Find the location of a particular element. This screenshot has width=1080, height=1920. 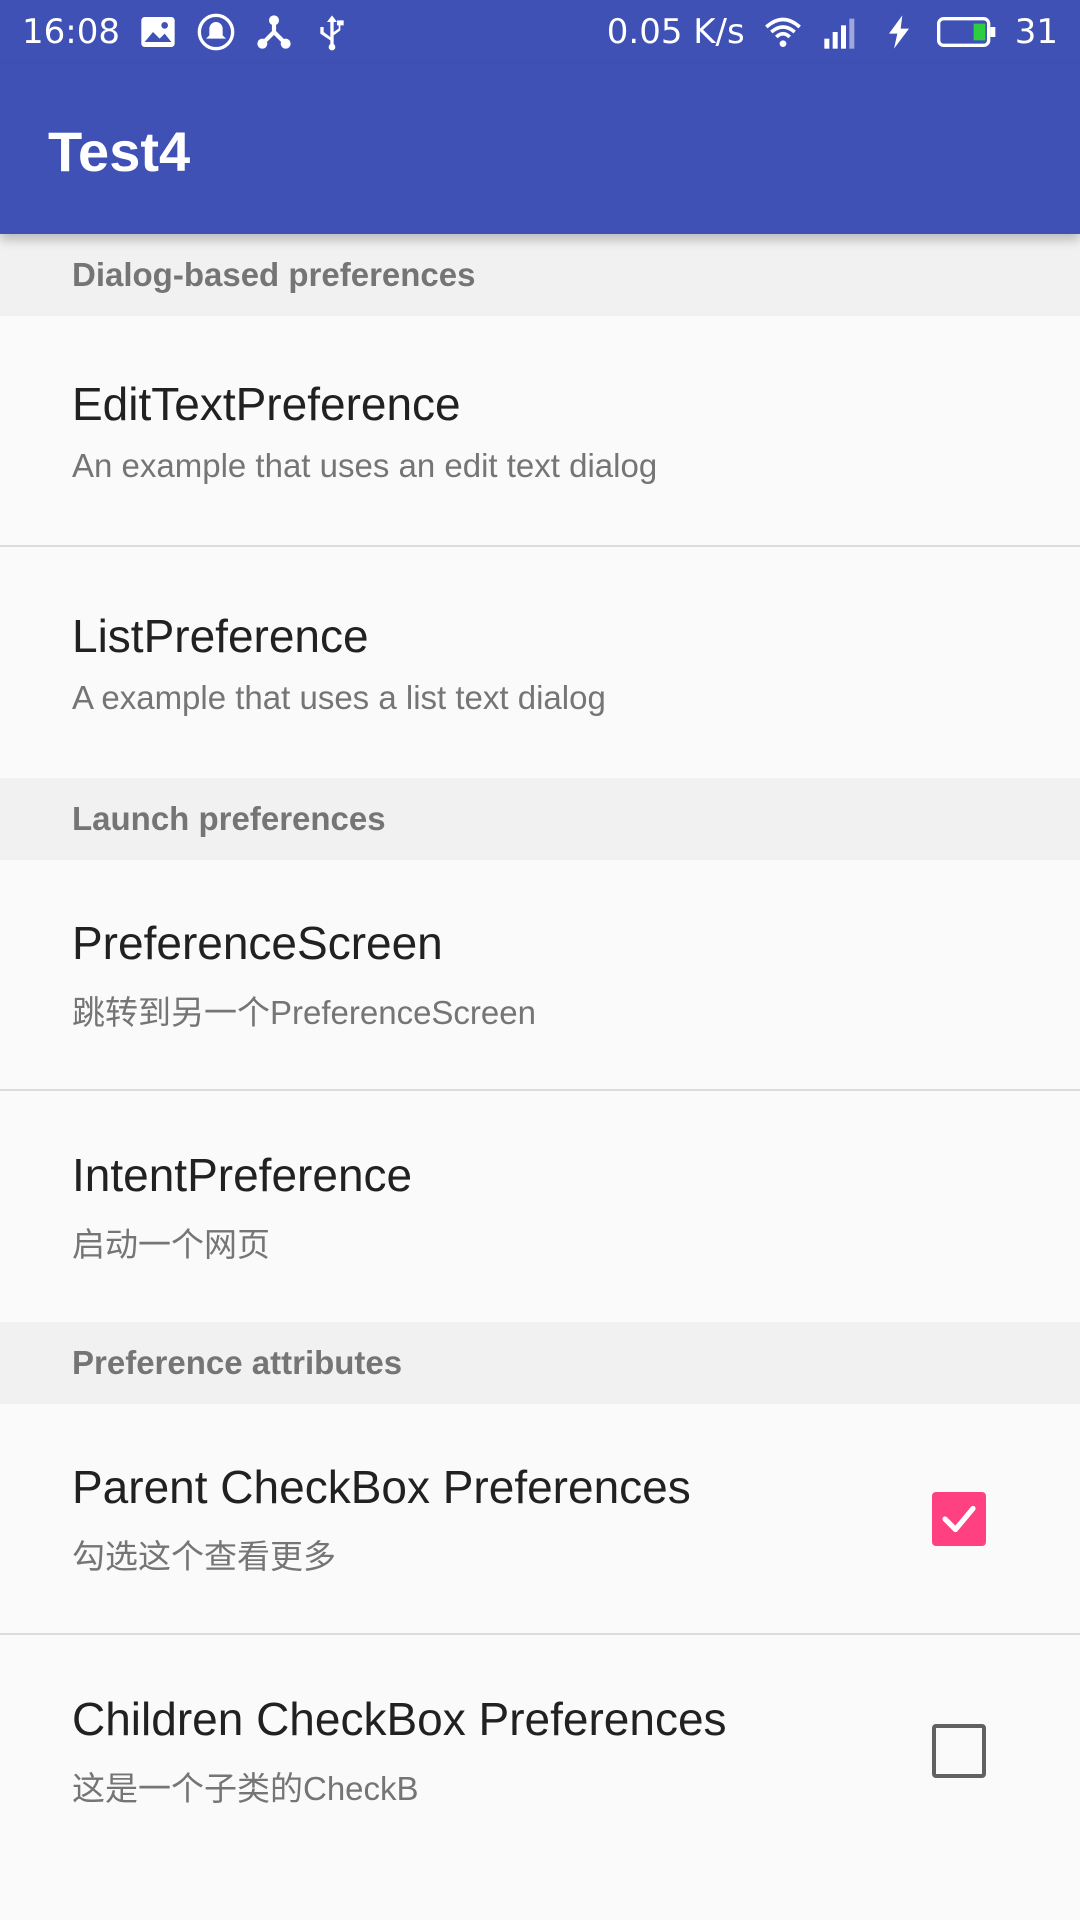

charging-icon is located at coordinates (899, 32).